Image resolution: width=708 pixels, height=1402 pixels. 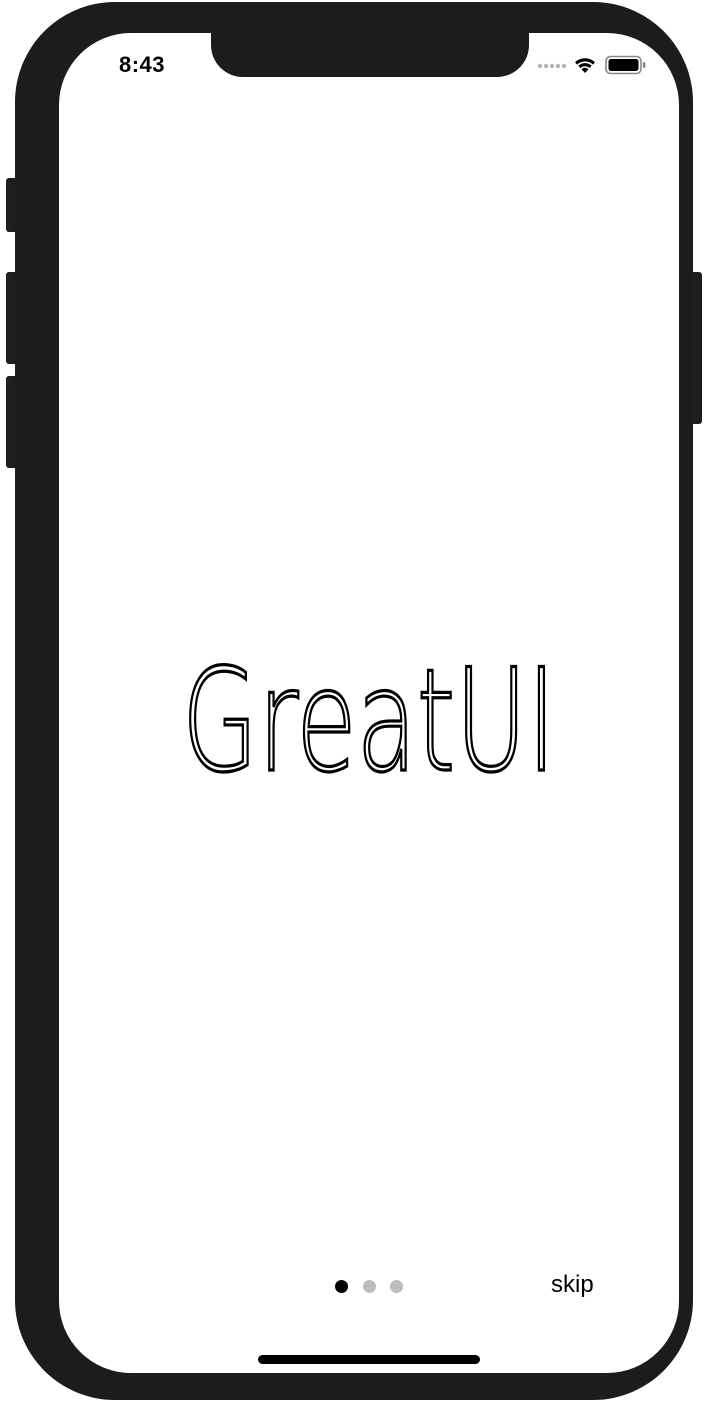 I want to click on signal-dots-icon, so click(x=552, y=66).